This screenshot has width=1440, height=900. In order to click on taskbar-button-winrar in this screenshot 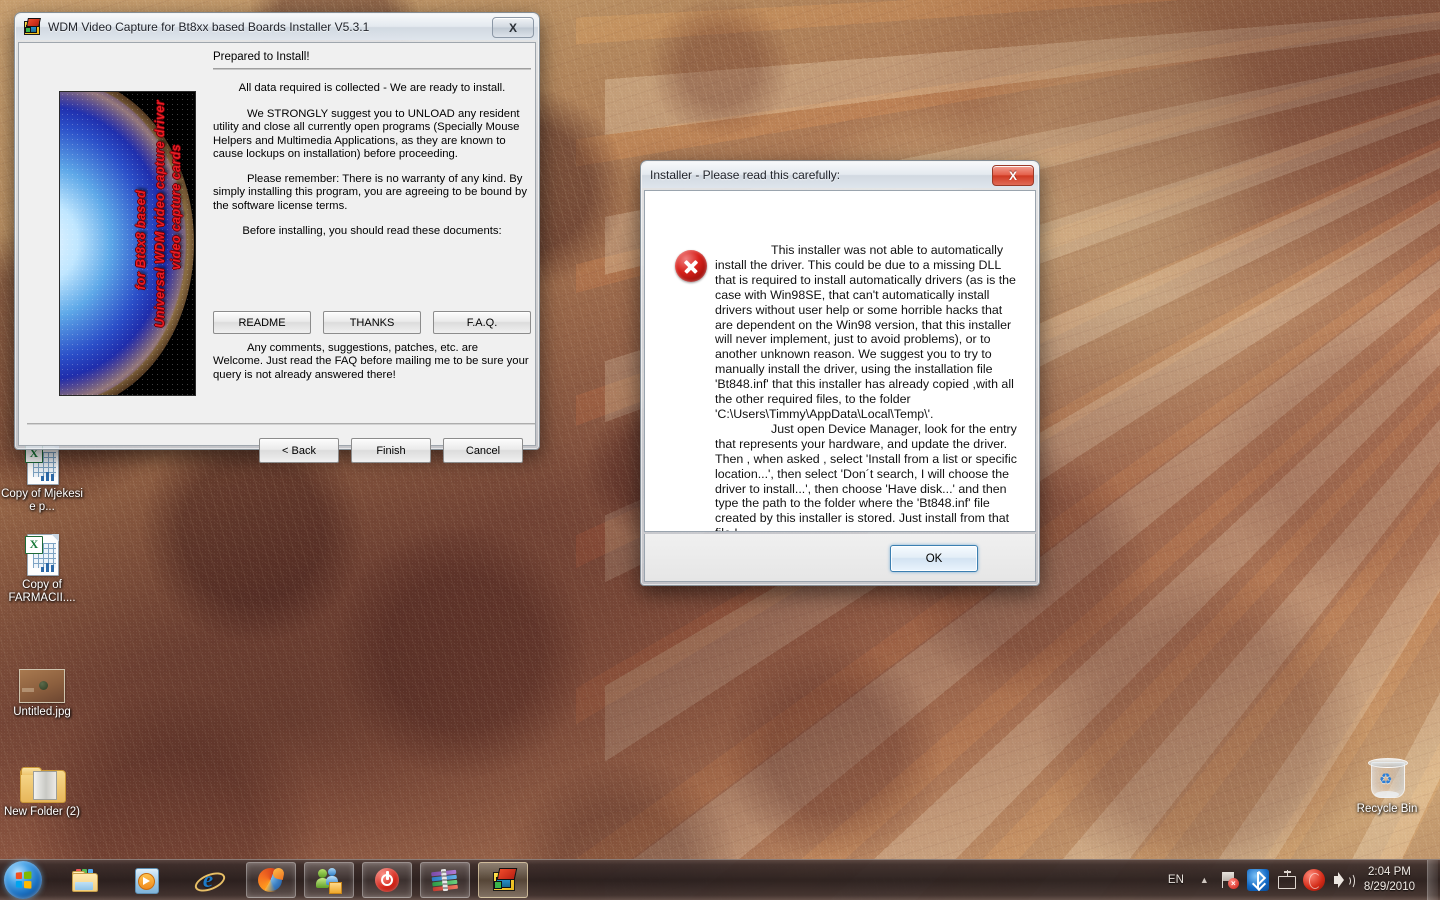, I will do `click(445, 880)`.